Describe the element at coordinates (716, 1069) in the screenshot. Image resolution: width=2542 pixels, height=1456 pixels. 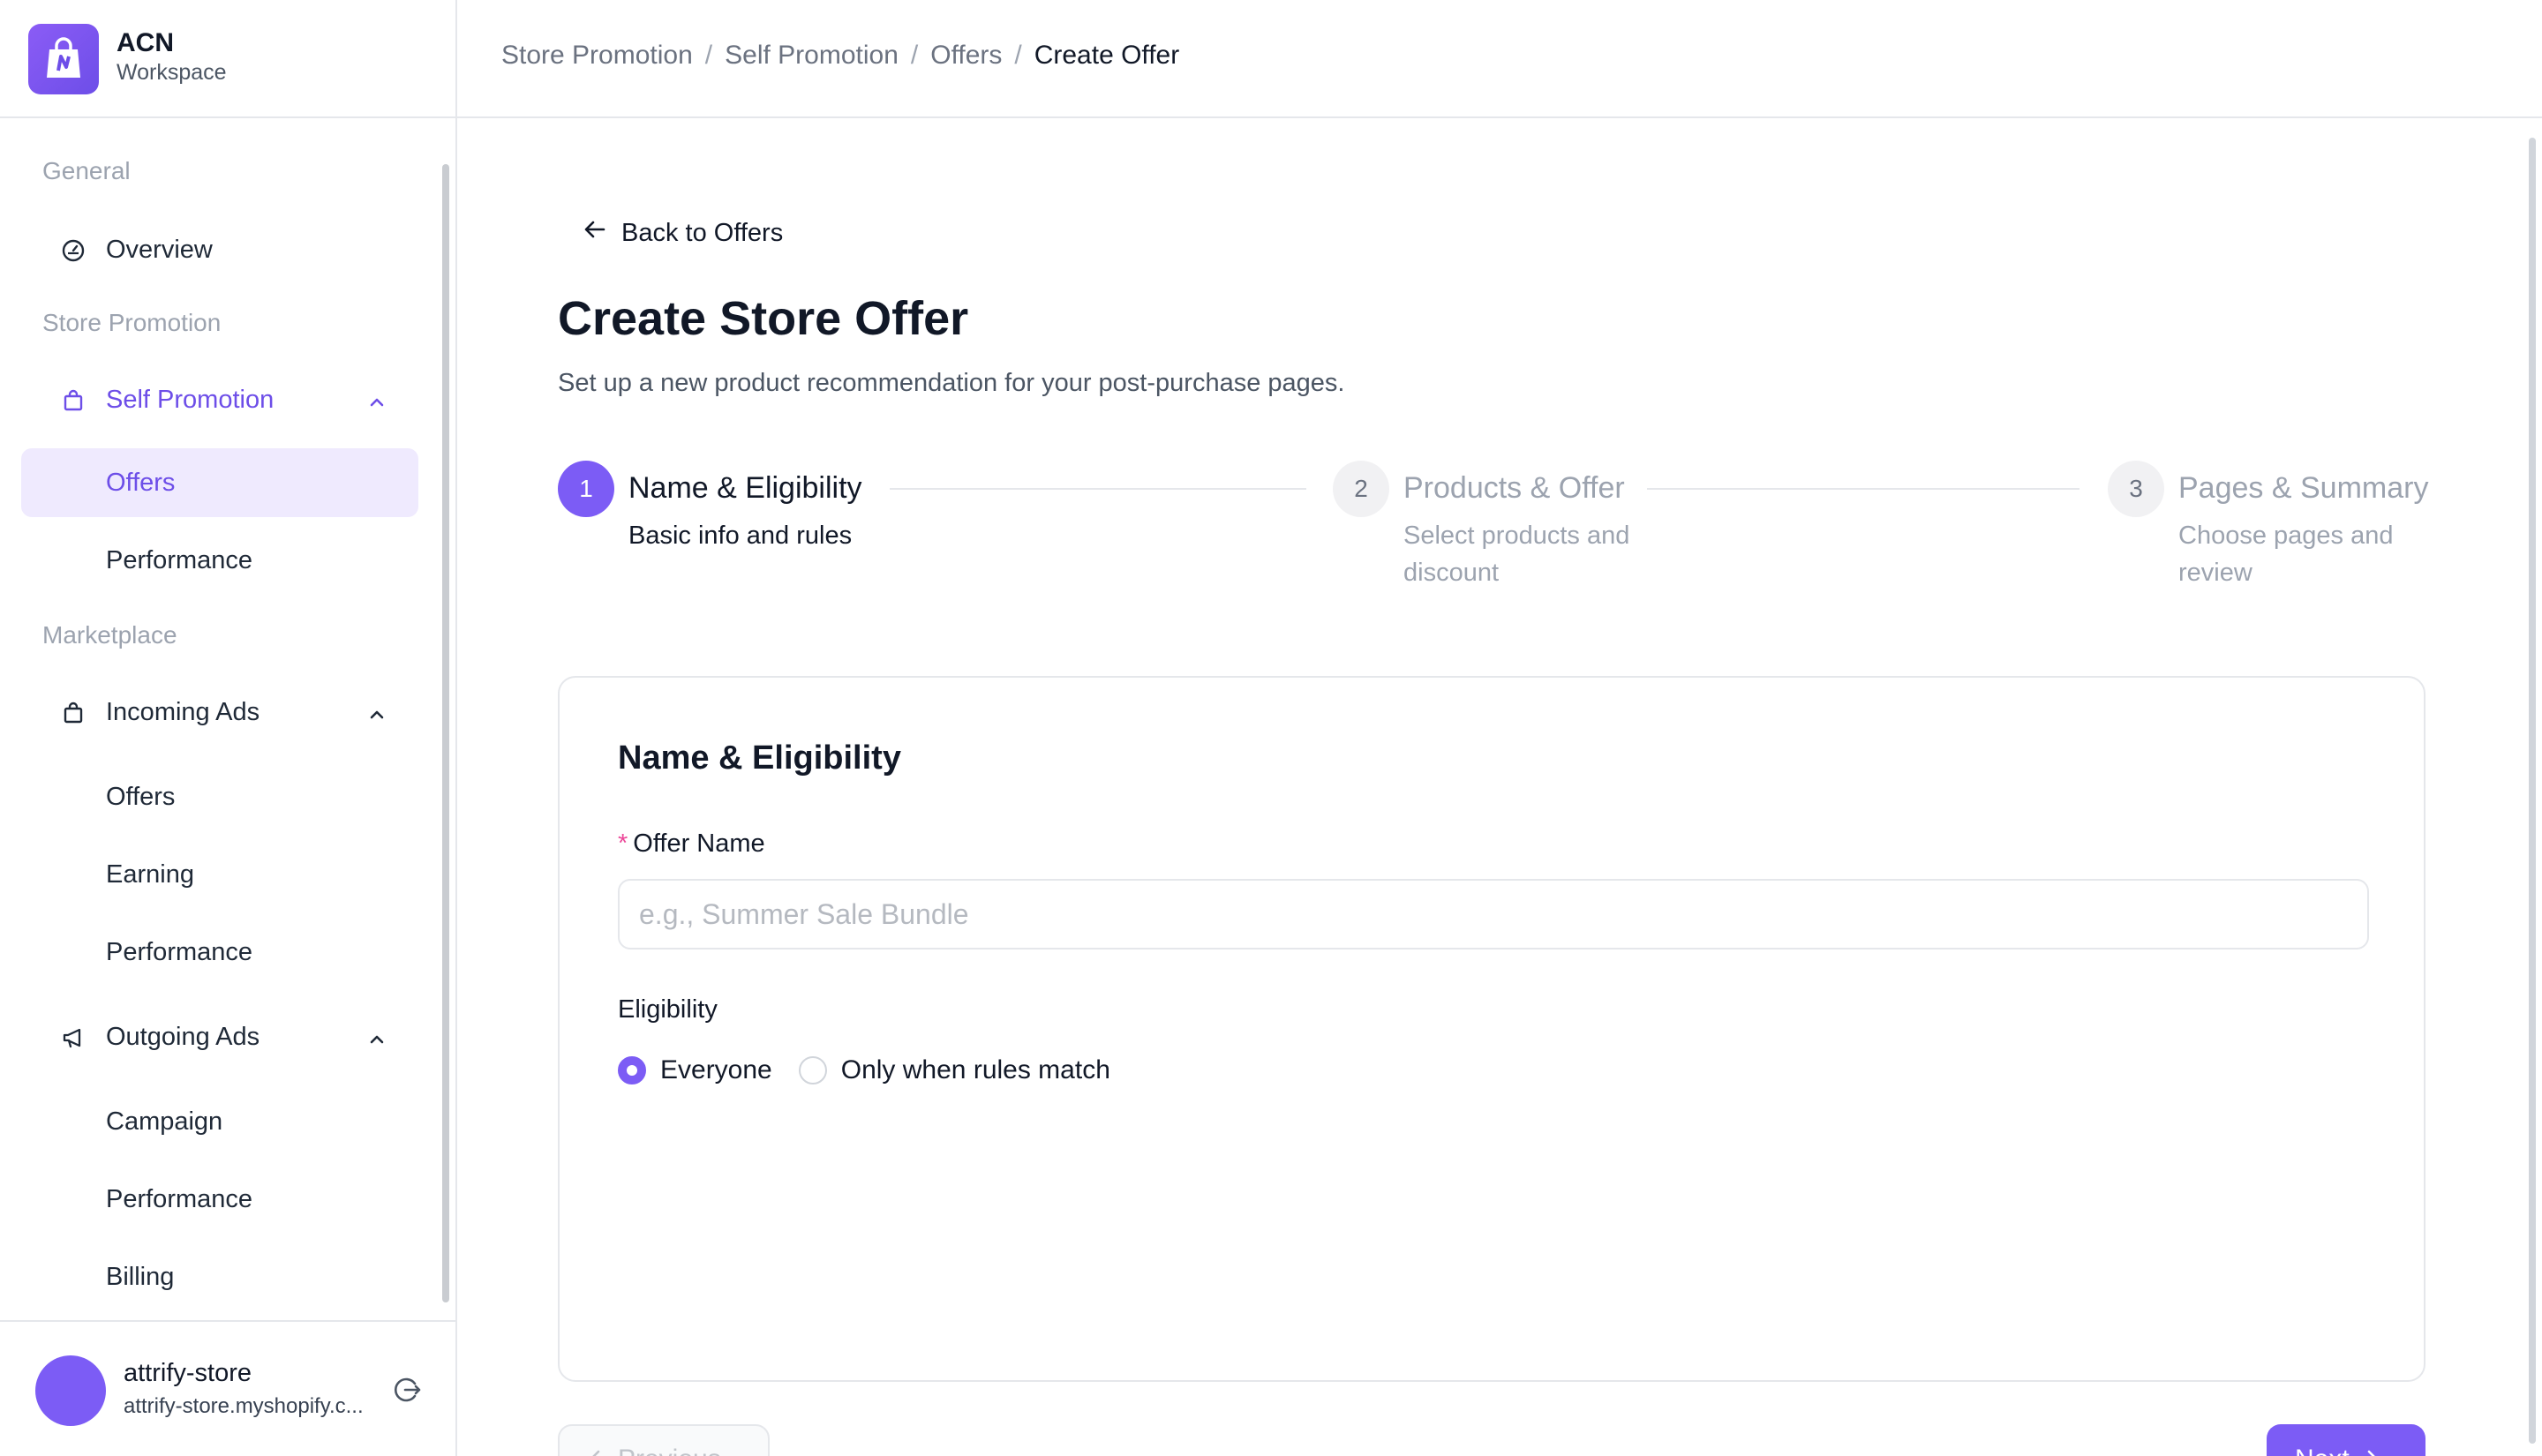
I see `radio-label: Everyone` at that location.